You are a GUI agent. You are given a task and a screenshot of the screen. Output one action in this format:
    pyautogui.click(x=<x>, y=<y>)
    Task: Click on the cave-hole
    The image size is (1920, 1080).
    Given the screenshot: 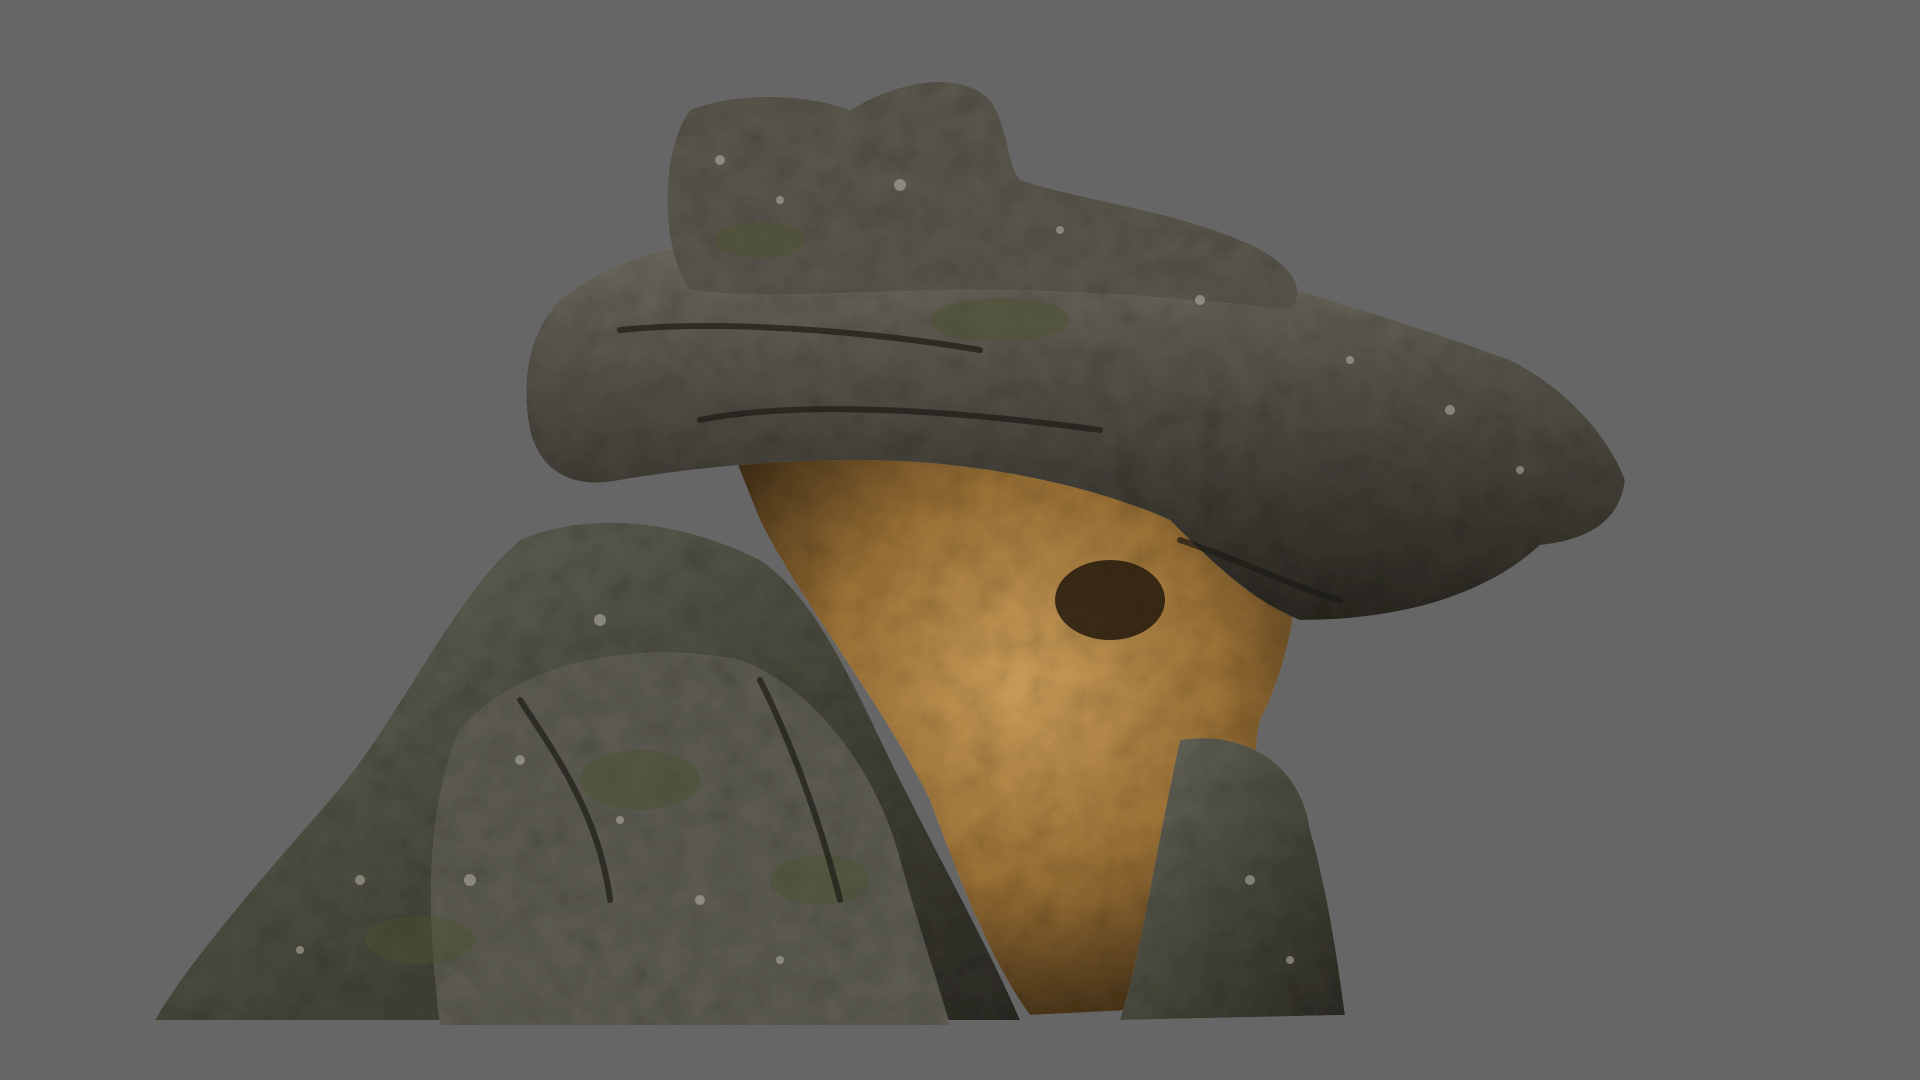 What is the action you would take?
    pyautogui.click(x=1110, y=600)
    